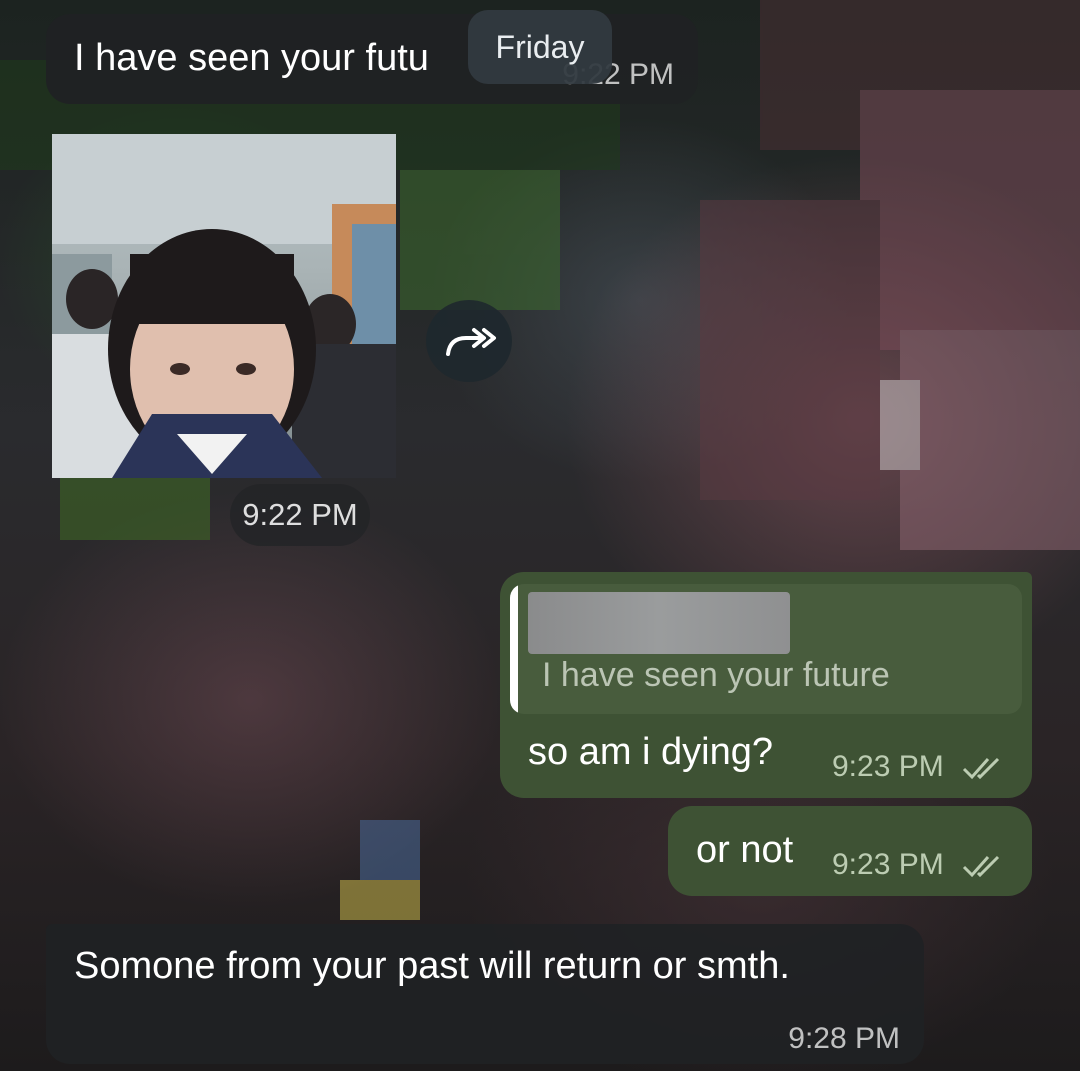 The height and width of the screenshot is (1071, 1080). I want to click on photo-image, so click(224, 306).